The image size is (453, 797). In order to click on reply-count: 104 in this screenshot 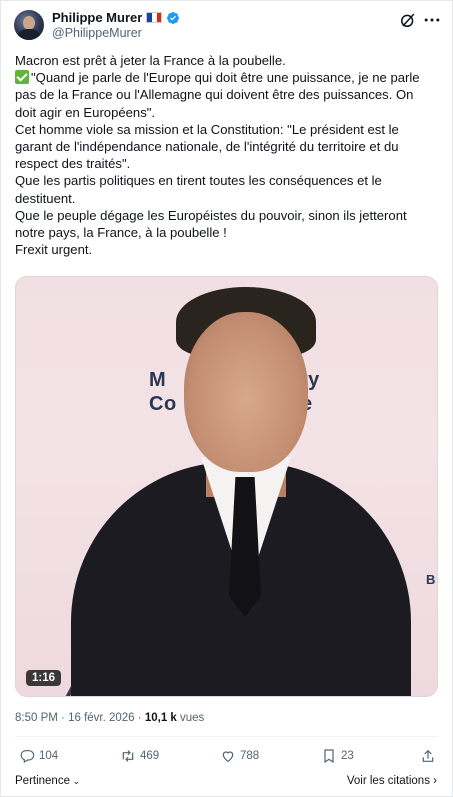, I will do `click(49, 756)`.